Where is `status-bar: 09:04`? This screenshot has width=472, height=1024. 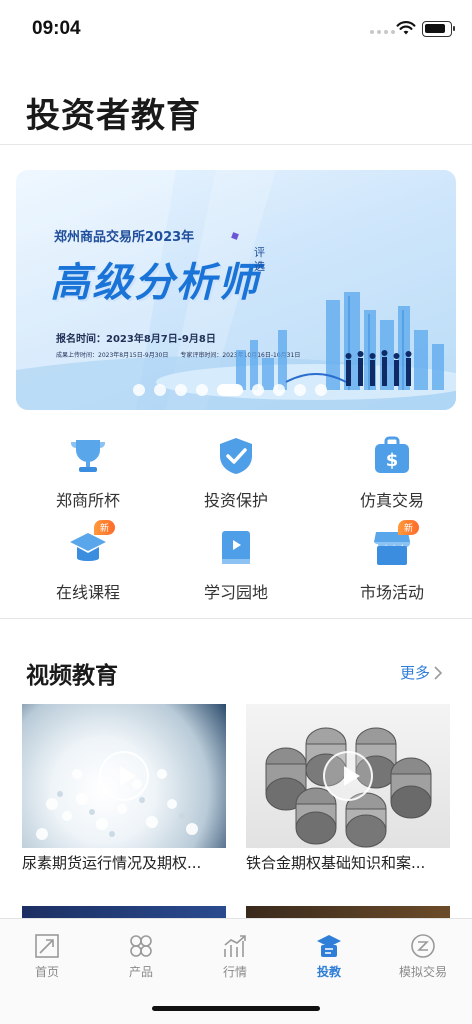
status-bar: 09:04 is located at coordinates (236, 30).